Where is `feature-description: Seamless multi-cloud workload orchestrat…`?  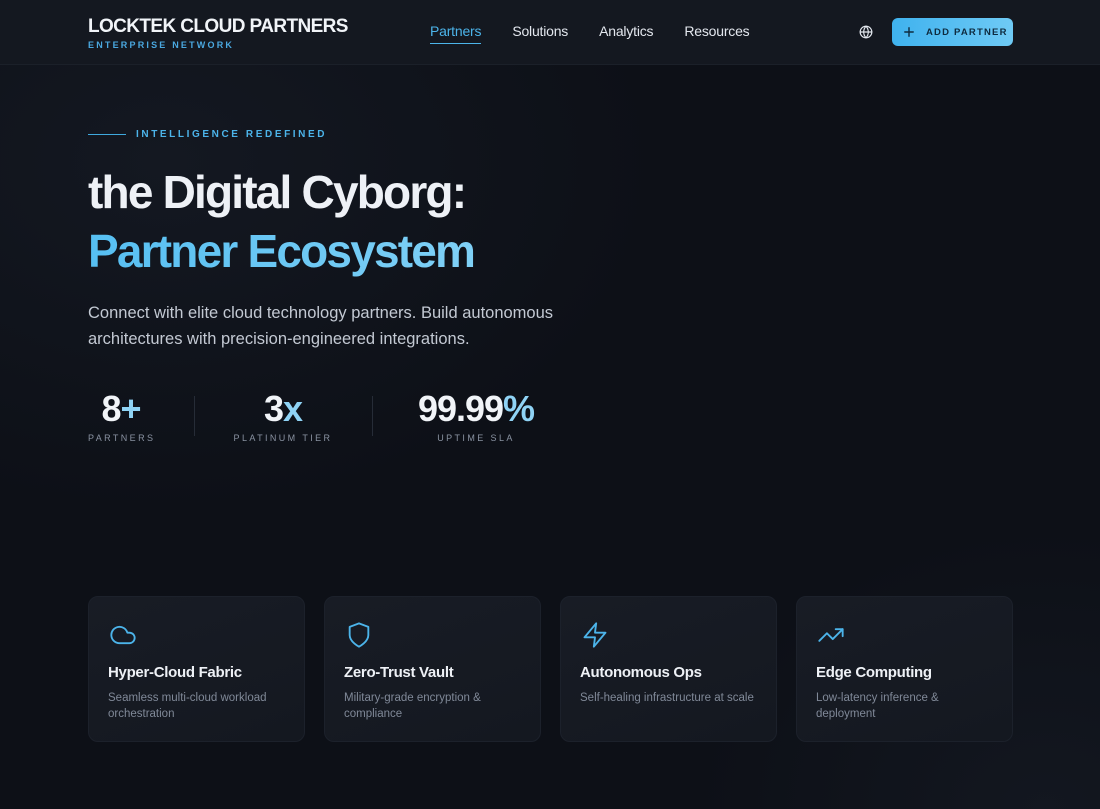 feature-description: Seamless multi-cloud workload orchestrat… is located at coordinates (187, 706).